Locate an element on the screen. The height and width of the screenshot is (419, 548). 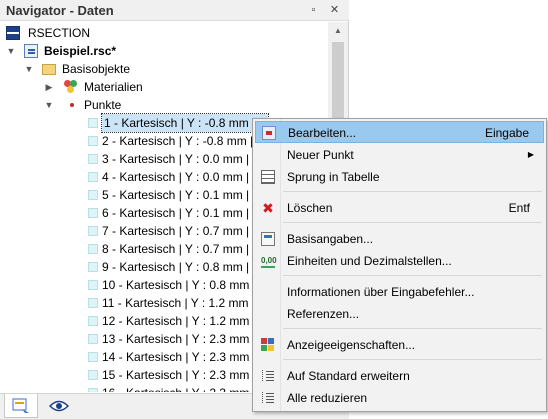
point-label: 15 - Kartesisch | Y : 2.3 mm | Z is located at coordinates (184, 375).